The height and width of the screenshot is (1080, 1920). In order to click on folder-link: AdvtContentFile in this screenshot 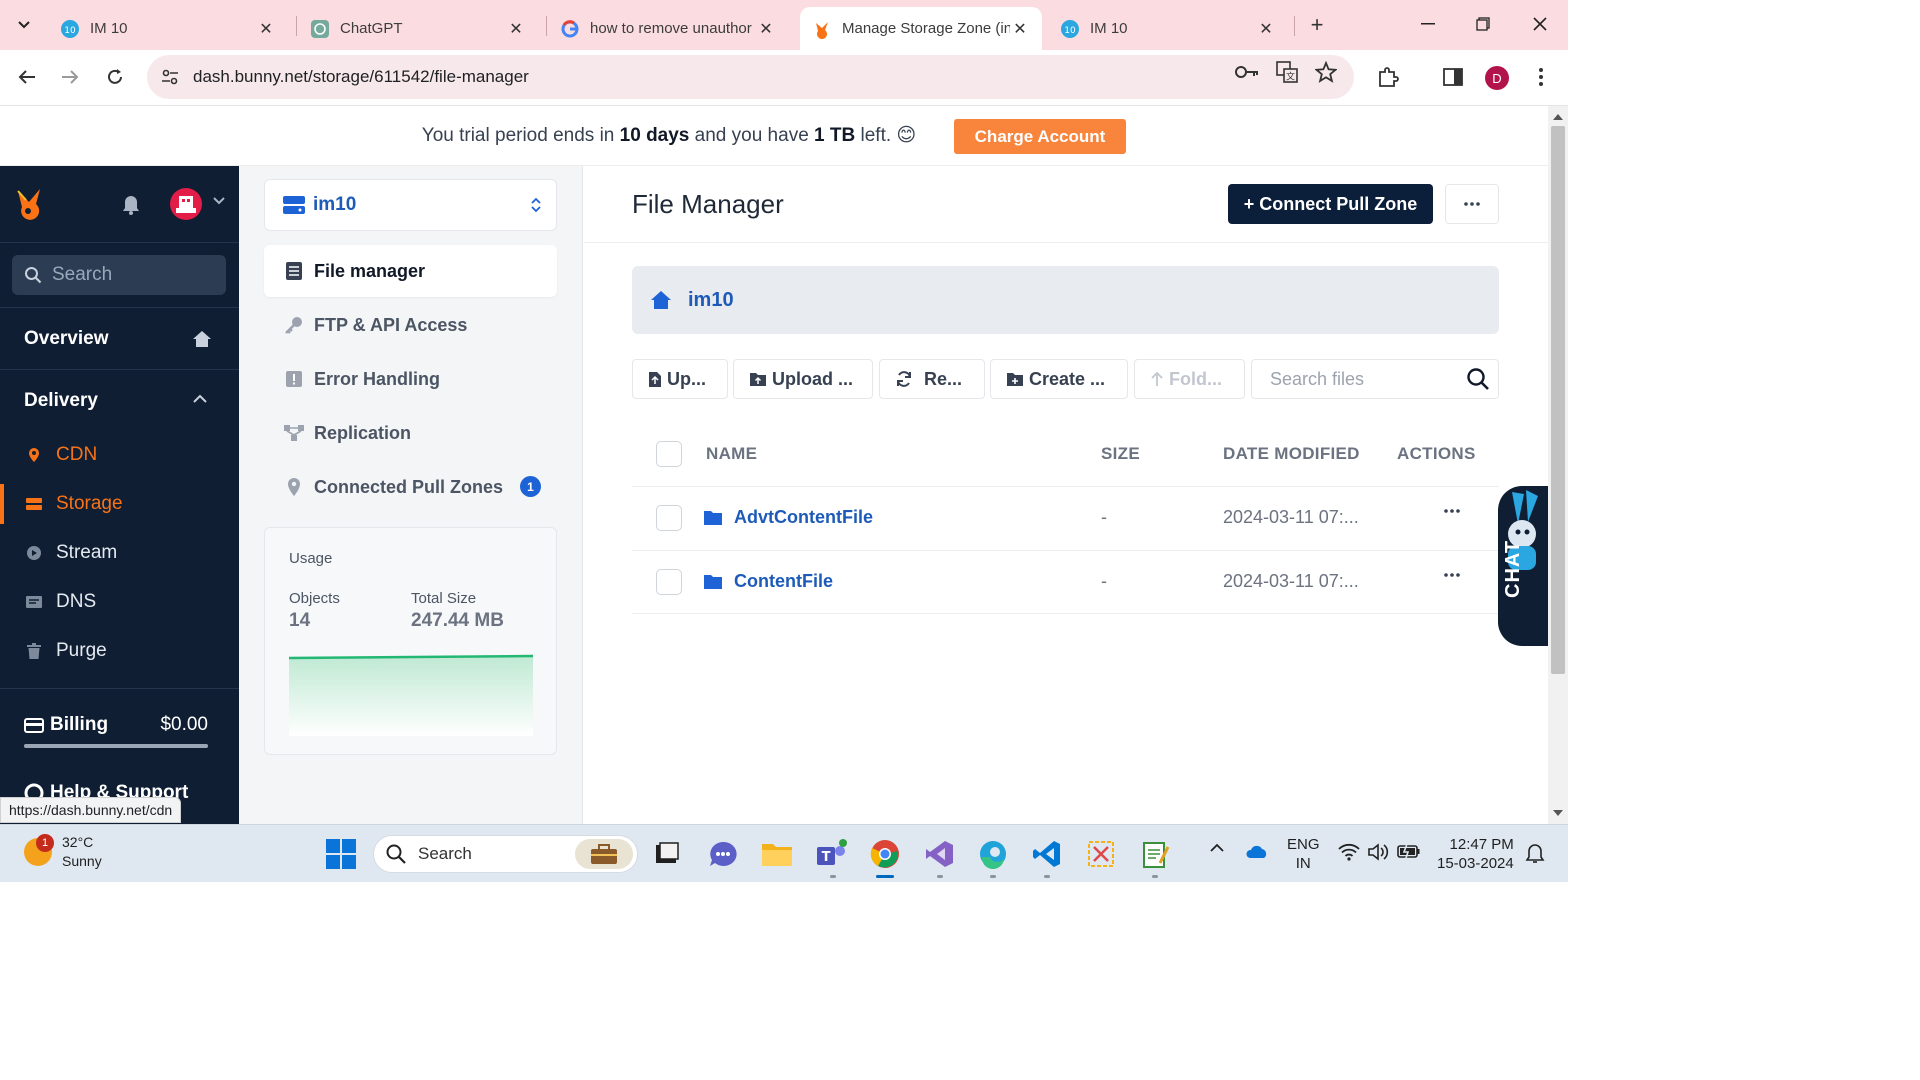, I will do `click(788, 517)`.